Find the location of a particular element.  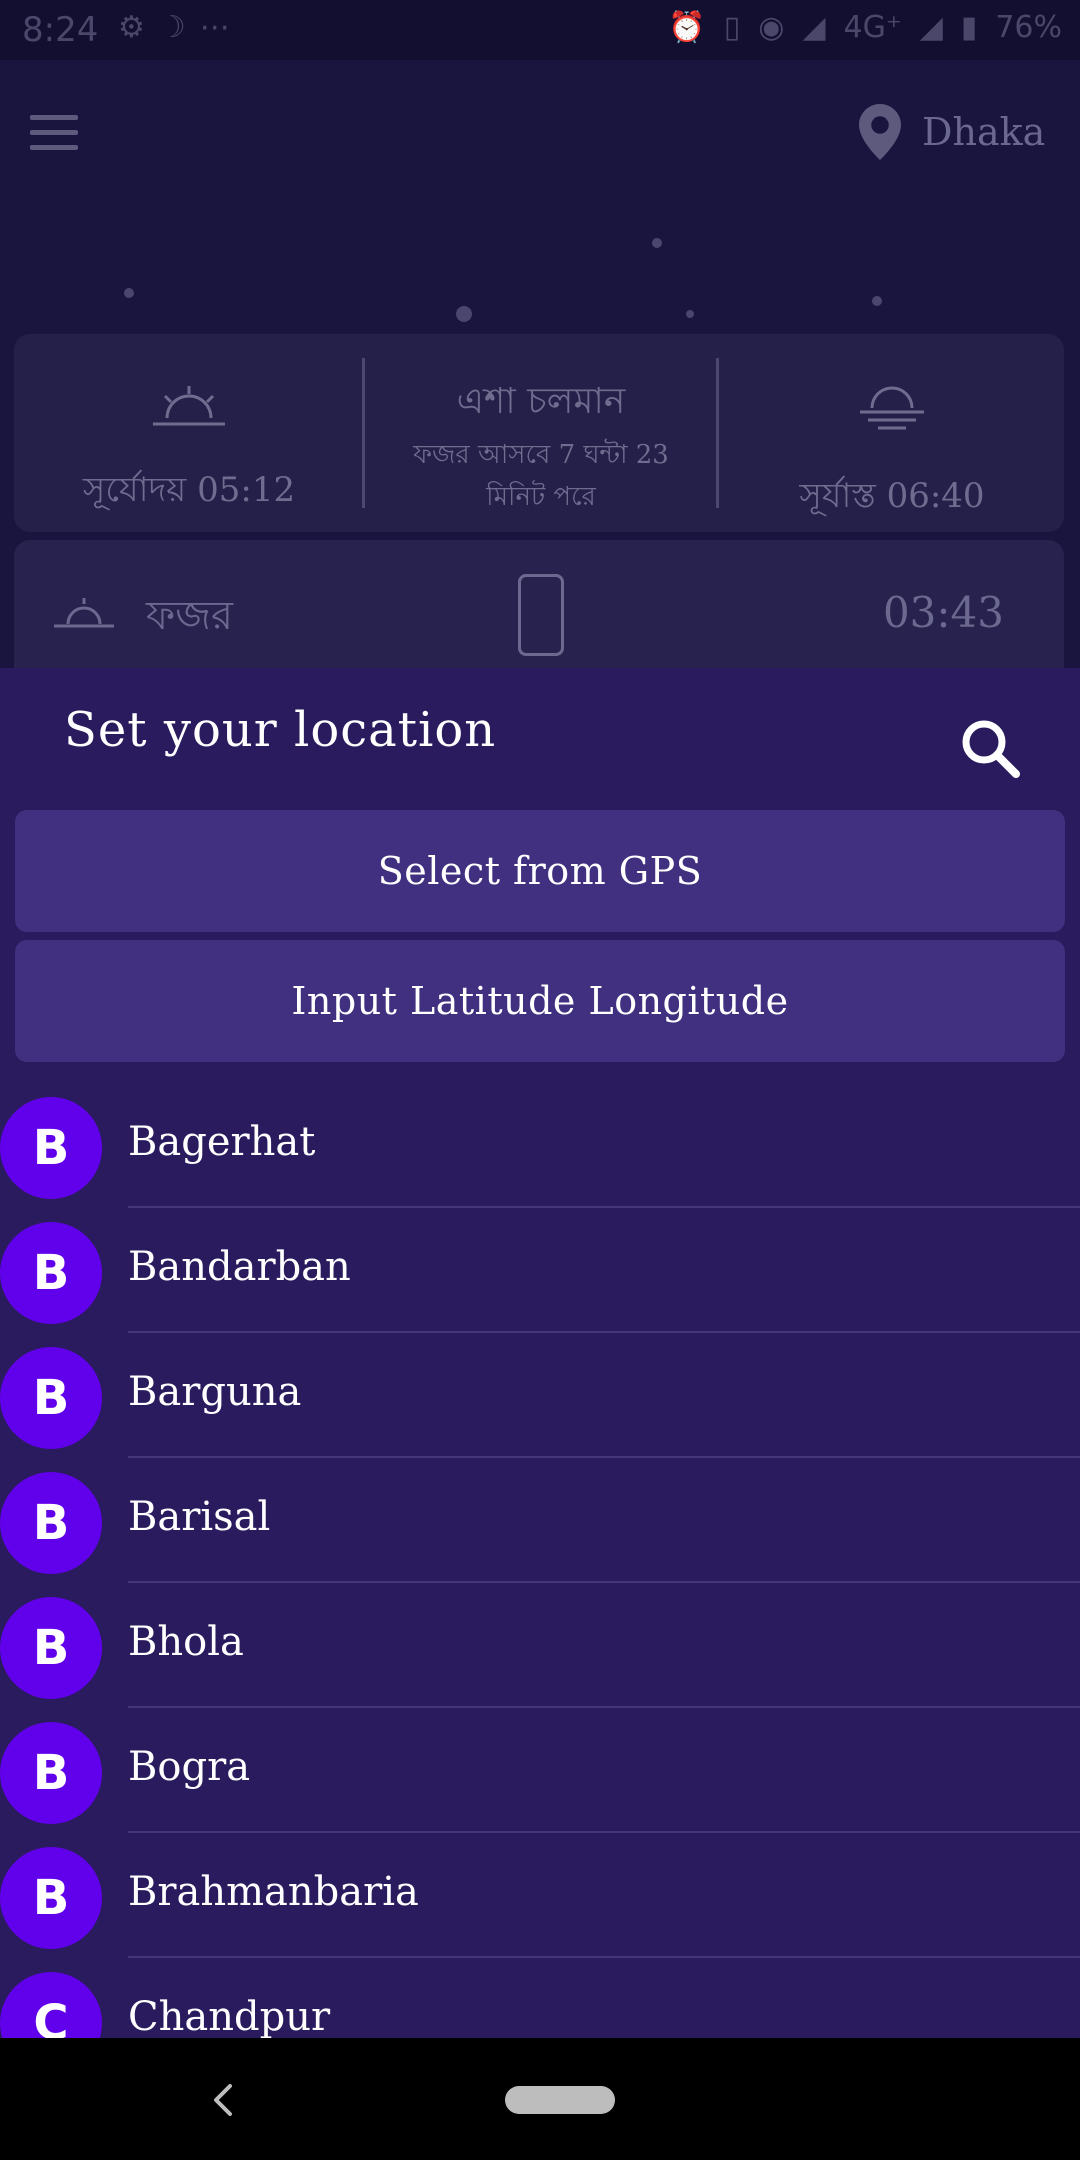

signal-icon-2: ◢ is located at coordinates (931, 27).